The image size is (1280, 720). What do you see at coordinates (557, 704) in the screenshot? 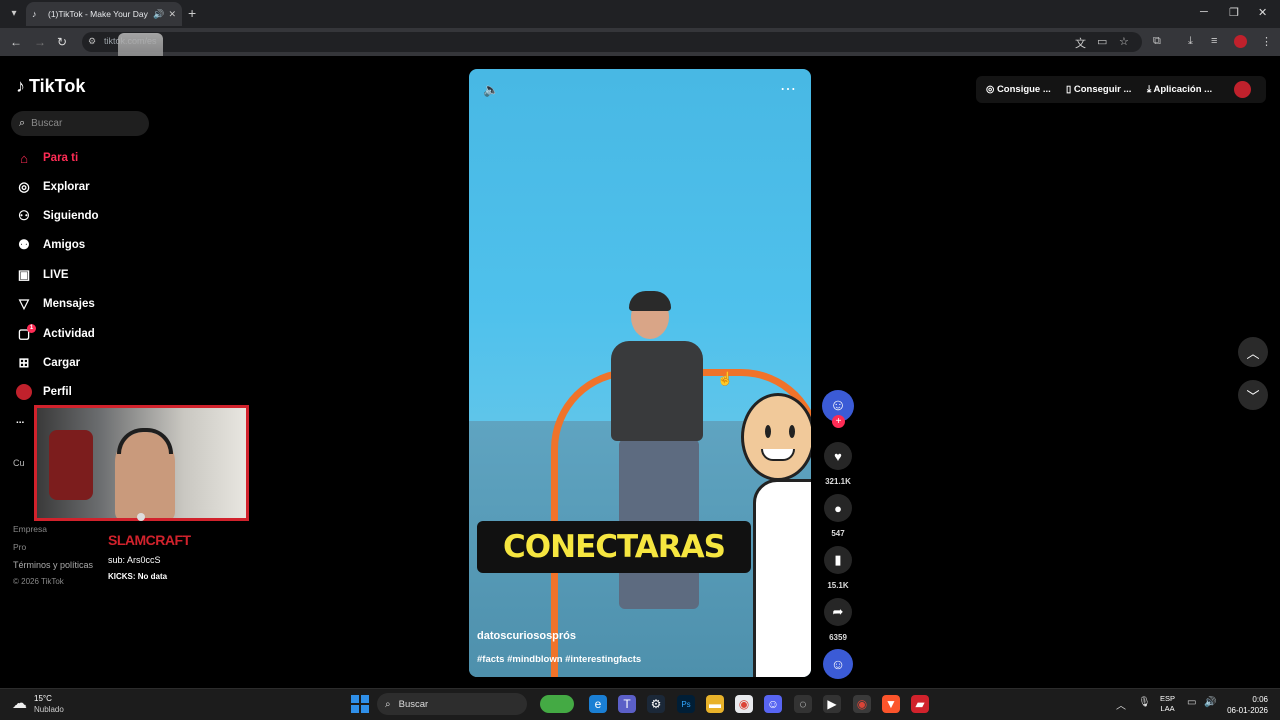
I see `widget-app-icon` at bounding box center [557, 704].